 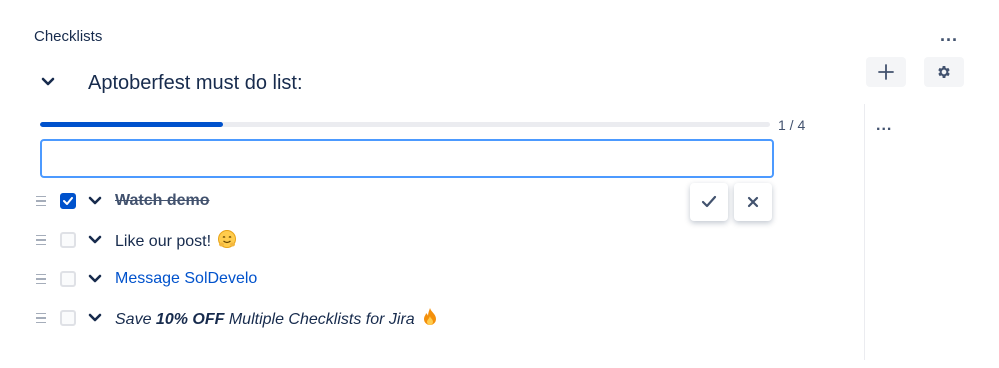 What do you see at coordinates (186, 279) in the screenshot?
I see `item-link: Message SolDevelo` at bounding box center [186, 279].